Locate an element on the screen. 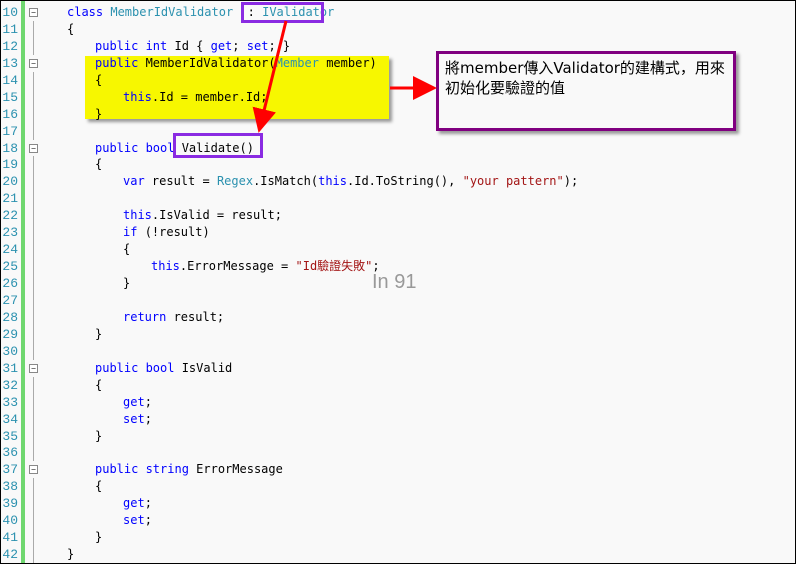  arrow-interface-to-validate is located at coordinates (270, 76).